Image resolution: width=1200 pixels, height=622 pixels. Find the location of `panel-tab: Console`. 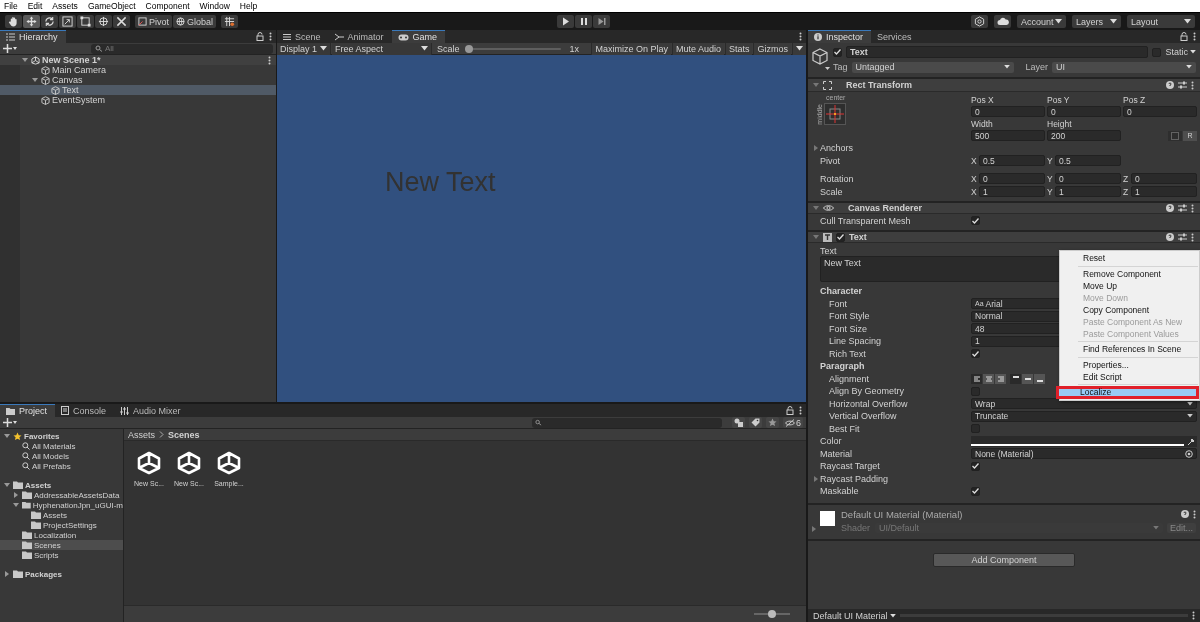

panel-tab: Console is located at coordinates (85, 410).